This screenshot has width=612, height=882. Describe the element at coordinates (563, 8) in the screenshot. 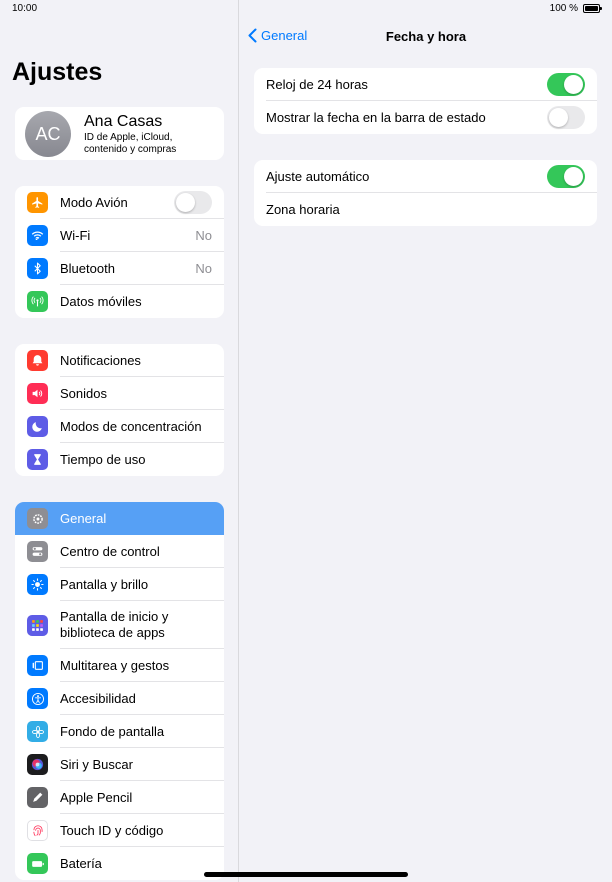

I see `battery-percent: 100 %` at that location.